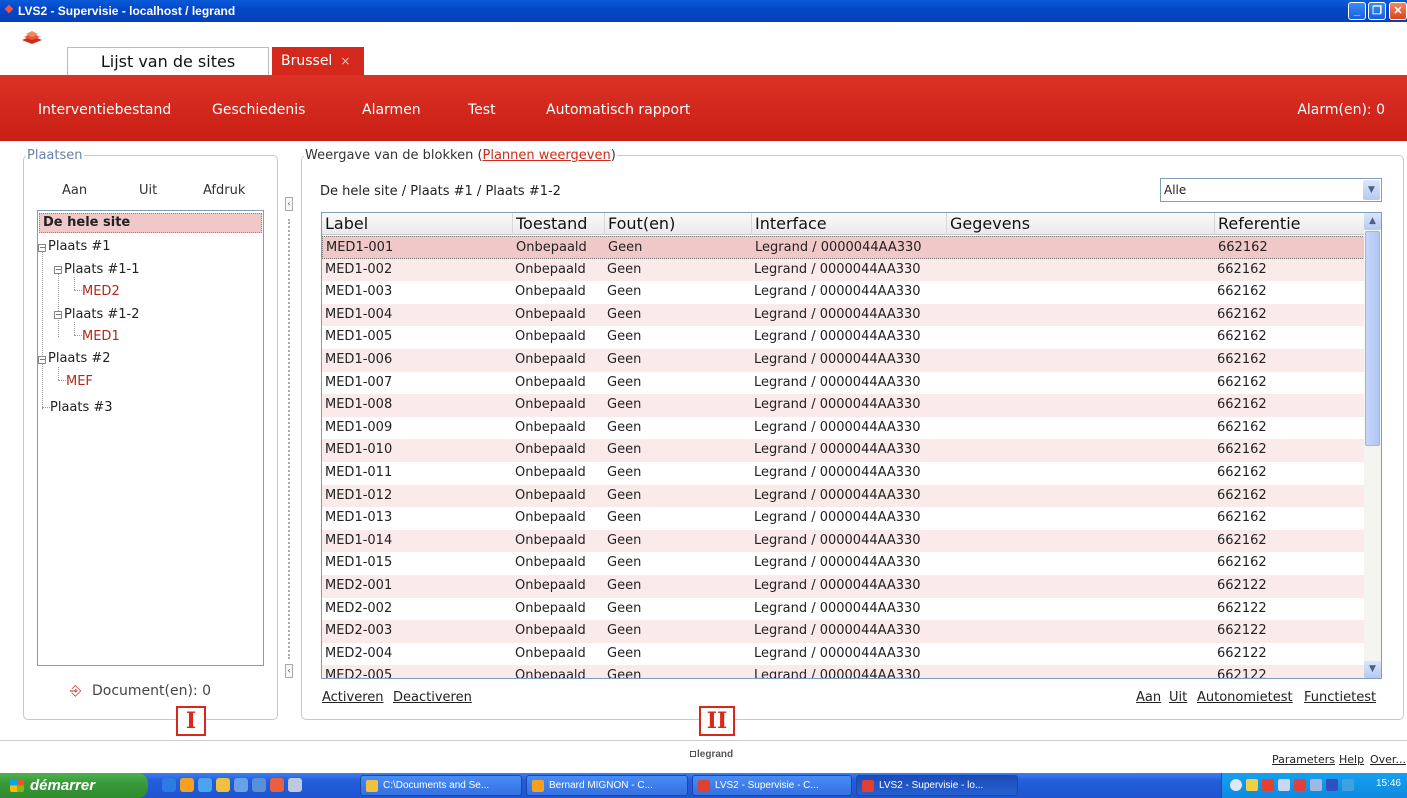  What do you see at coordinates (1332, 785) in the screenshot?
I see `bluetooth-icon` at bounding box center [1332, 785].